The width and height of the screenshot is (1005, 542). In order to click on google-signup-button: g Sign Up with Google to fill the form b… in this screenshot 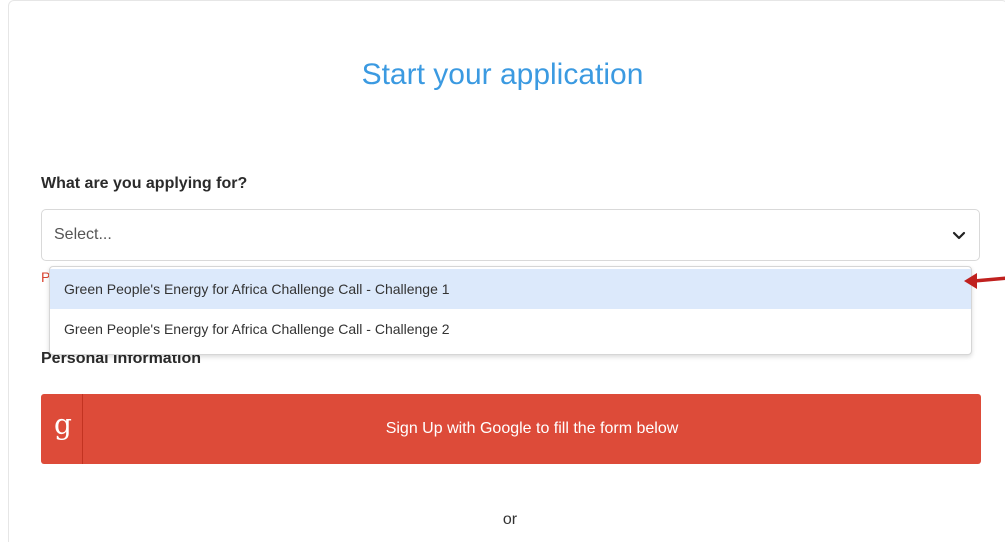, I will do `click(511, 429)`.